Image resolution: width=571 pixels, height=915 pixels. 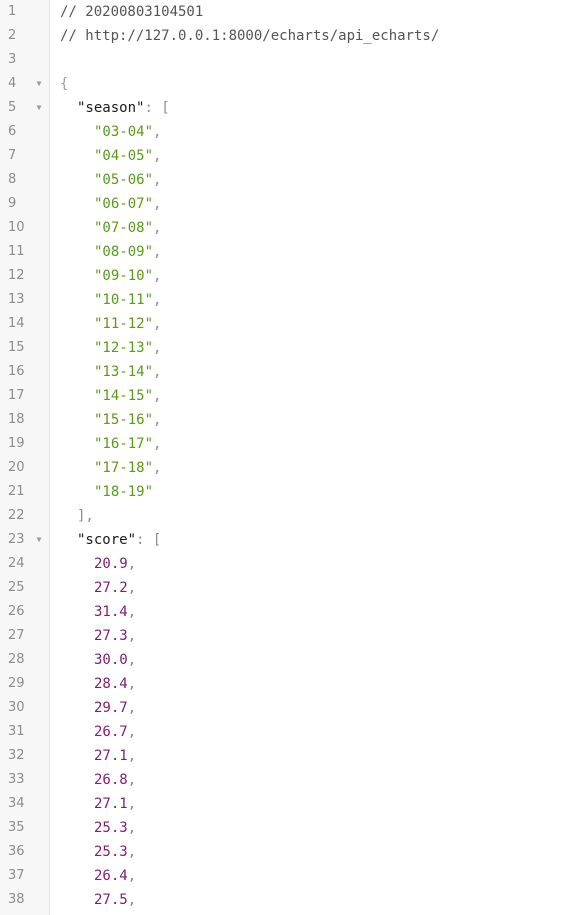 I want to click on number-token: 29.7, so click(x=111, y=708).